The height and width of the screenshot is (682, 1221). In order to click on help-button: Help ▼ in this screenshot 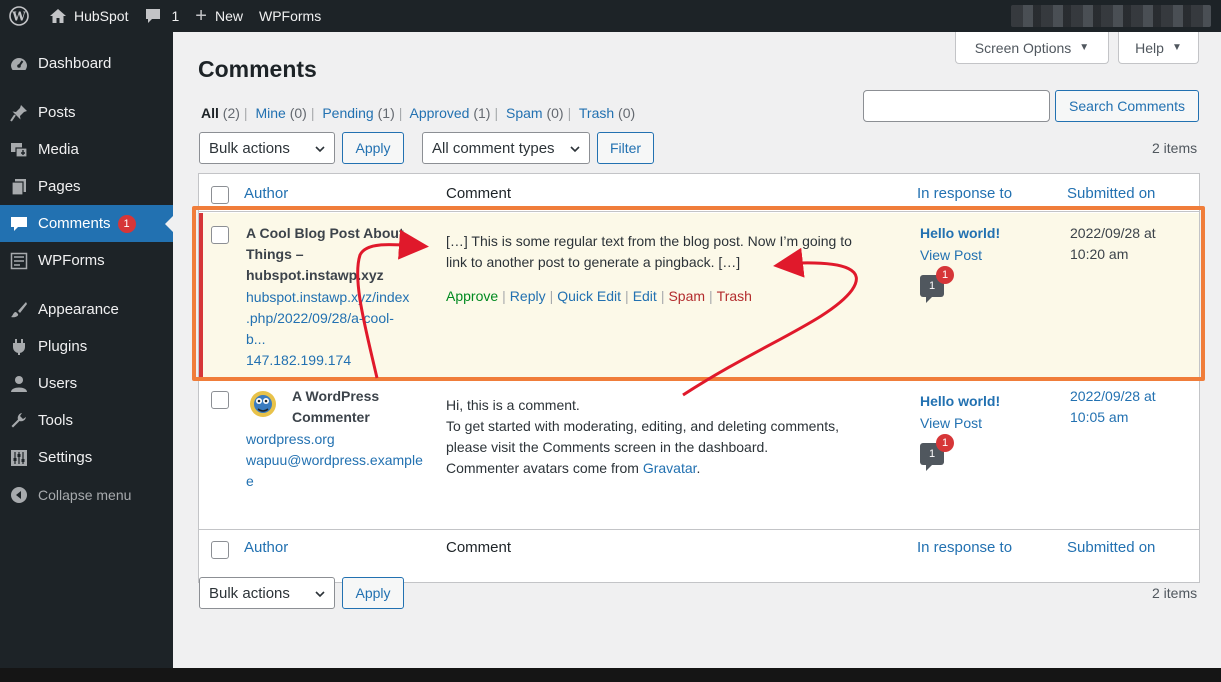, I will do `click(1158, 48)`.